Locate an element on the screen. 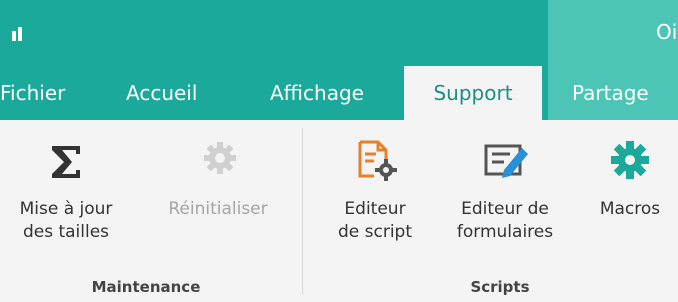  tab-accueil: Accueil is located at coordinates (161, 93).